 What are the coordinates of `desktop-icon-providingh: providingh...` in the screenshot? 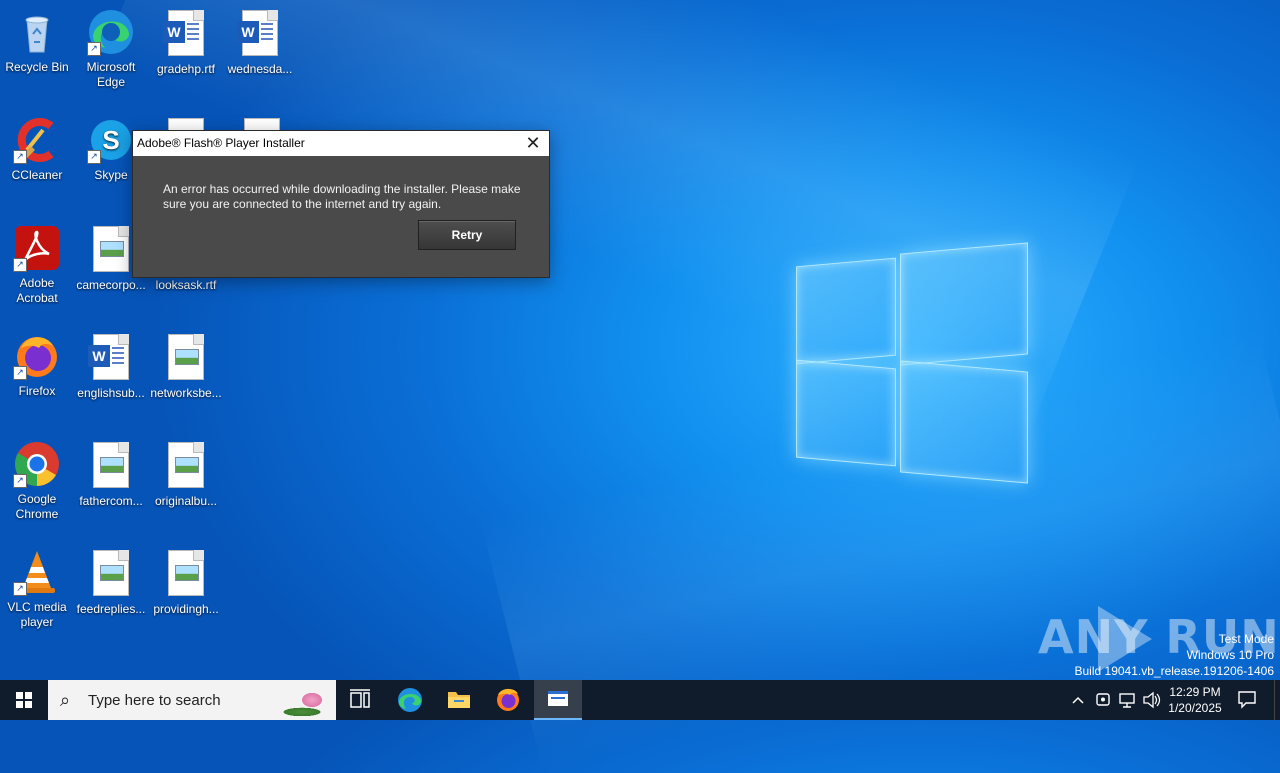 It's located at (186, 582).